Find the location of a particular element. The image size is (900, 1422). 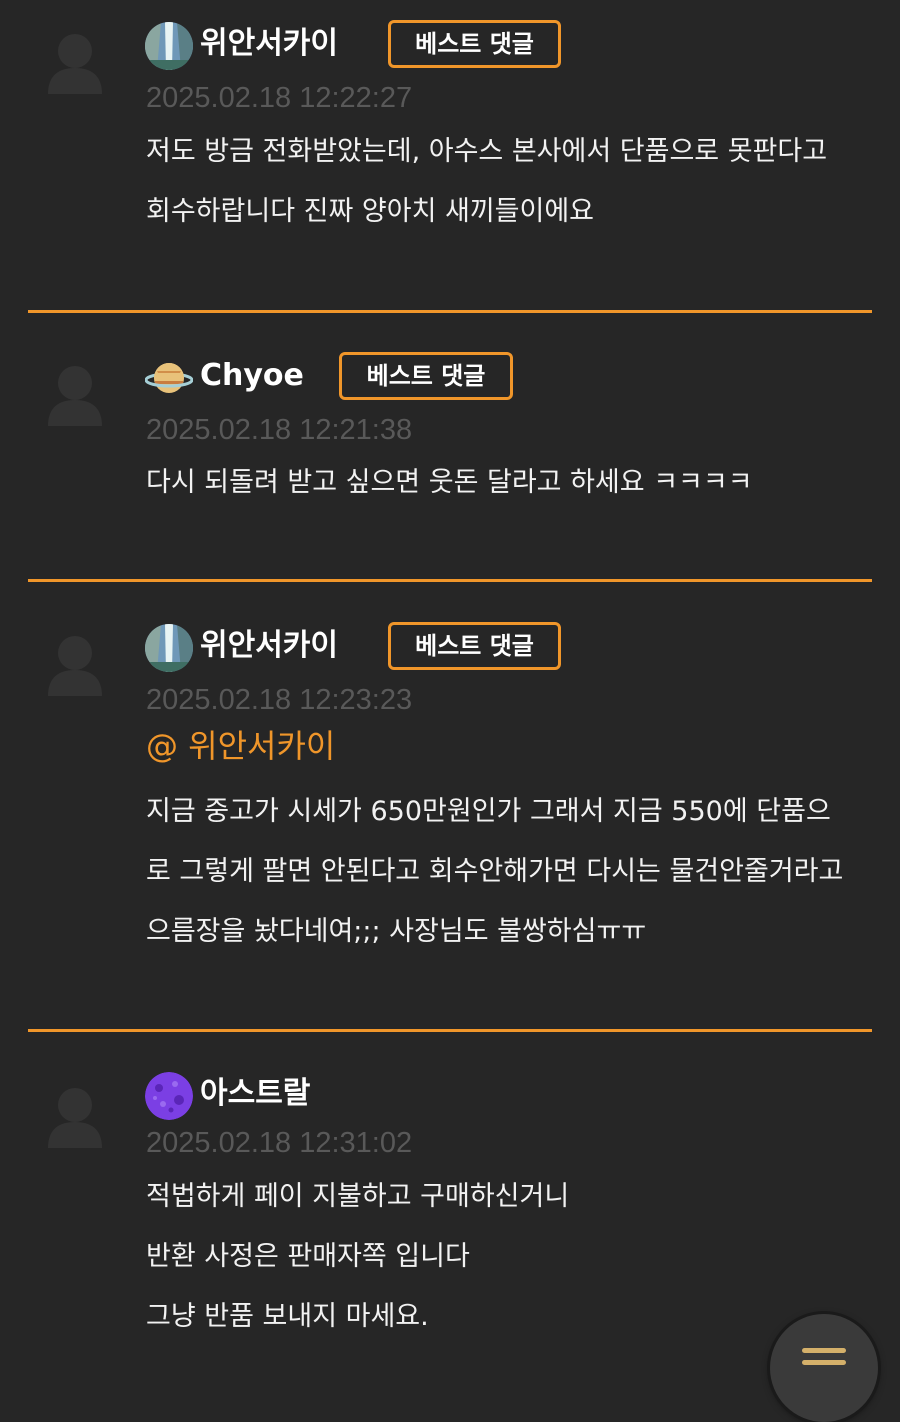

comment-text-line: 그냥 반품 보내지 마세요. is located at coordinates (287, 1316).